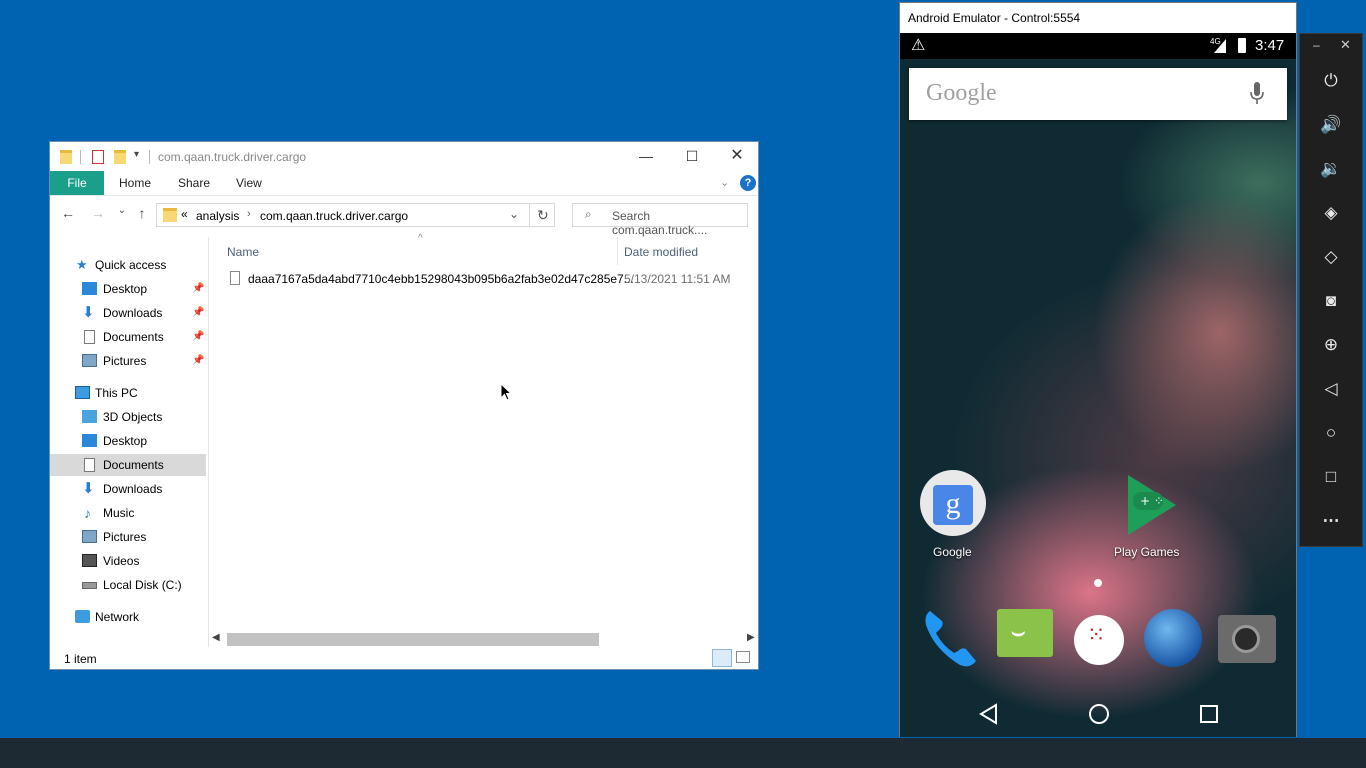 This screenshot has height=768, width=1366. I want to click on help-icon: ?, so click(748, 183).